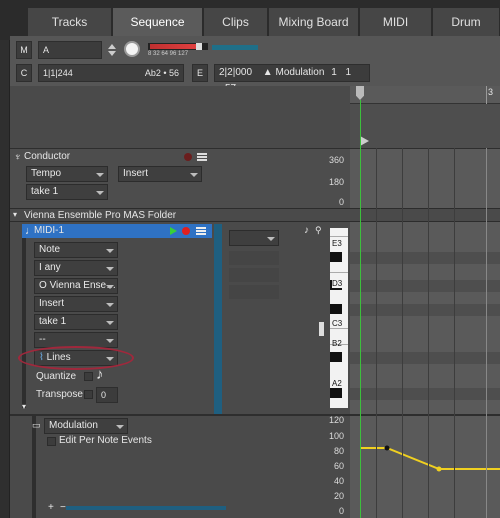 The width and height of the screenshot is (500, 518). What do you see at coordinates (15, 214) in the screenshot?
I see `folder-expand-icon: ▾` at bounding box center [15, 214].